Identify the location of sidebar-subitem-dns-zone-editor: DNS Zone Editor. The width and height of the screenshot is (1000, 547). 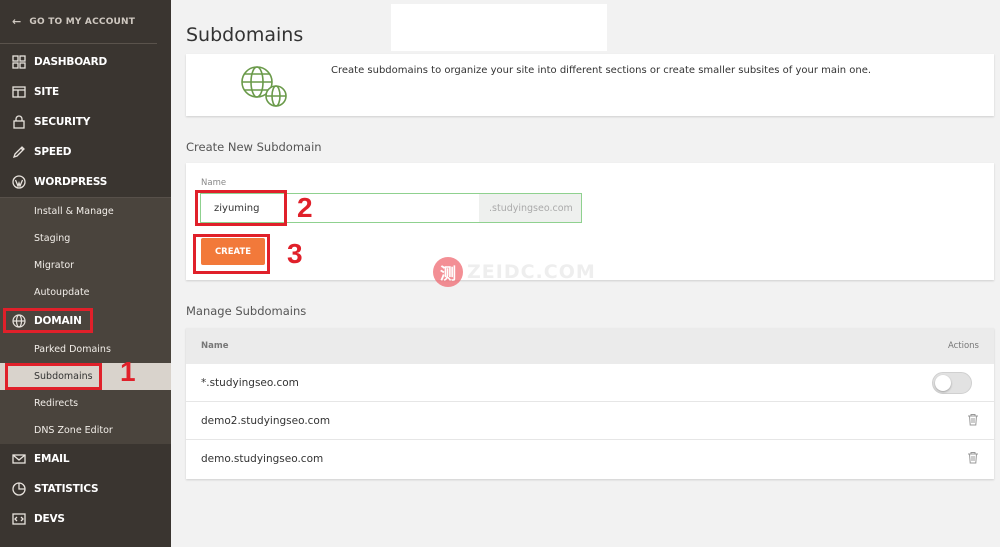
(85, 430).